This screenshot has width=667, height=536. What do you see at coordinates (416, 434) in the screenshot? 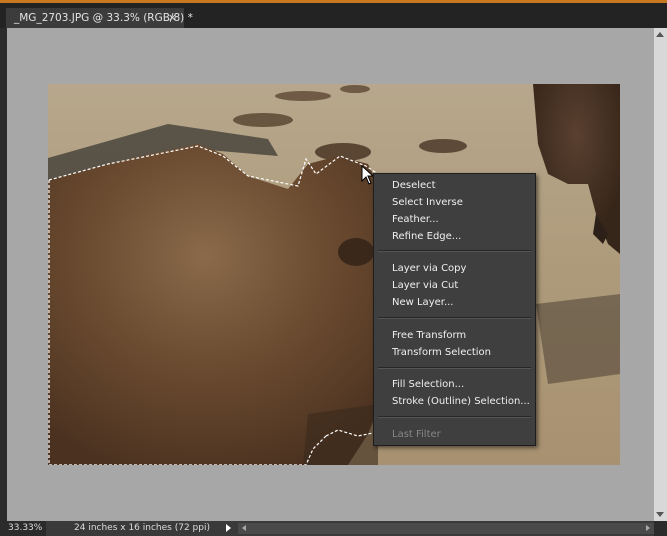
I see `menu-item-last-filter: Last Filter` at bounding box center [416, 434].